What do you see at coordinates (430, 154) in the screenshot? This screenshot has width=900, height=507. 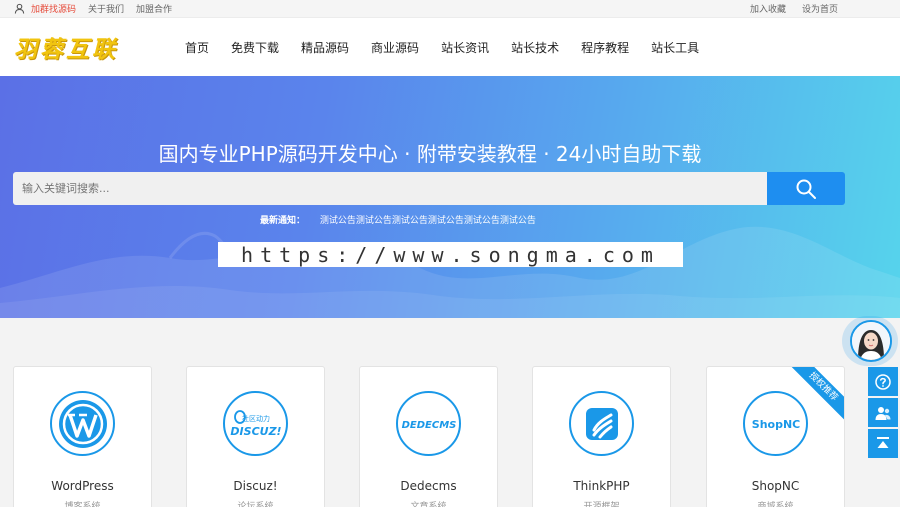 I see `hero-title: 国内专业PHP源码开发中心 · 附带安装教程 · 24小时自助下载` at bounding box center [430, 154].